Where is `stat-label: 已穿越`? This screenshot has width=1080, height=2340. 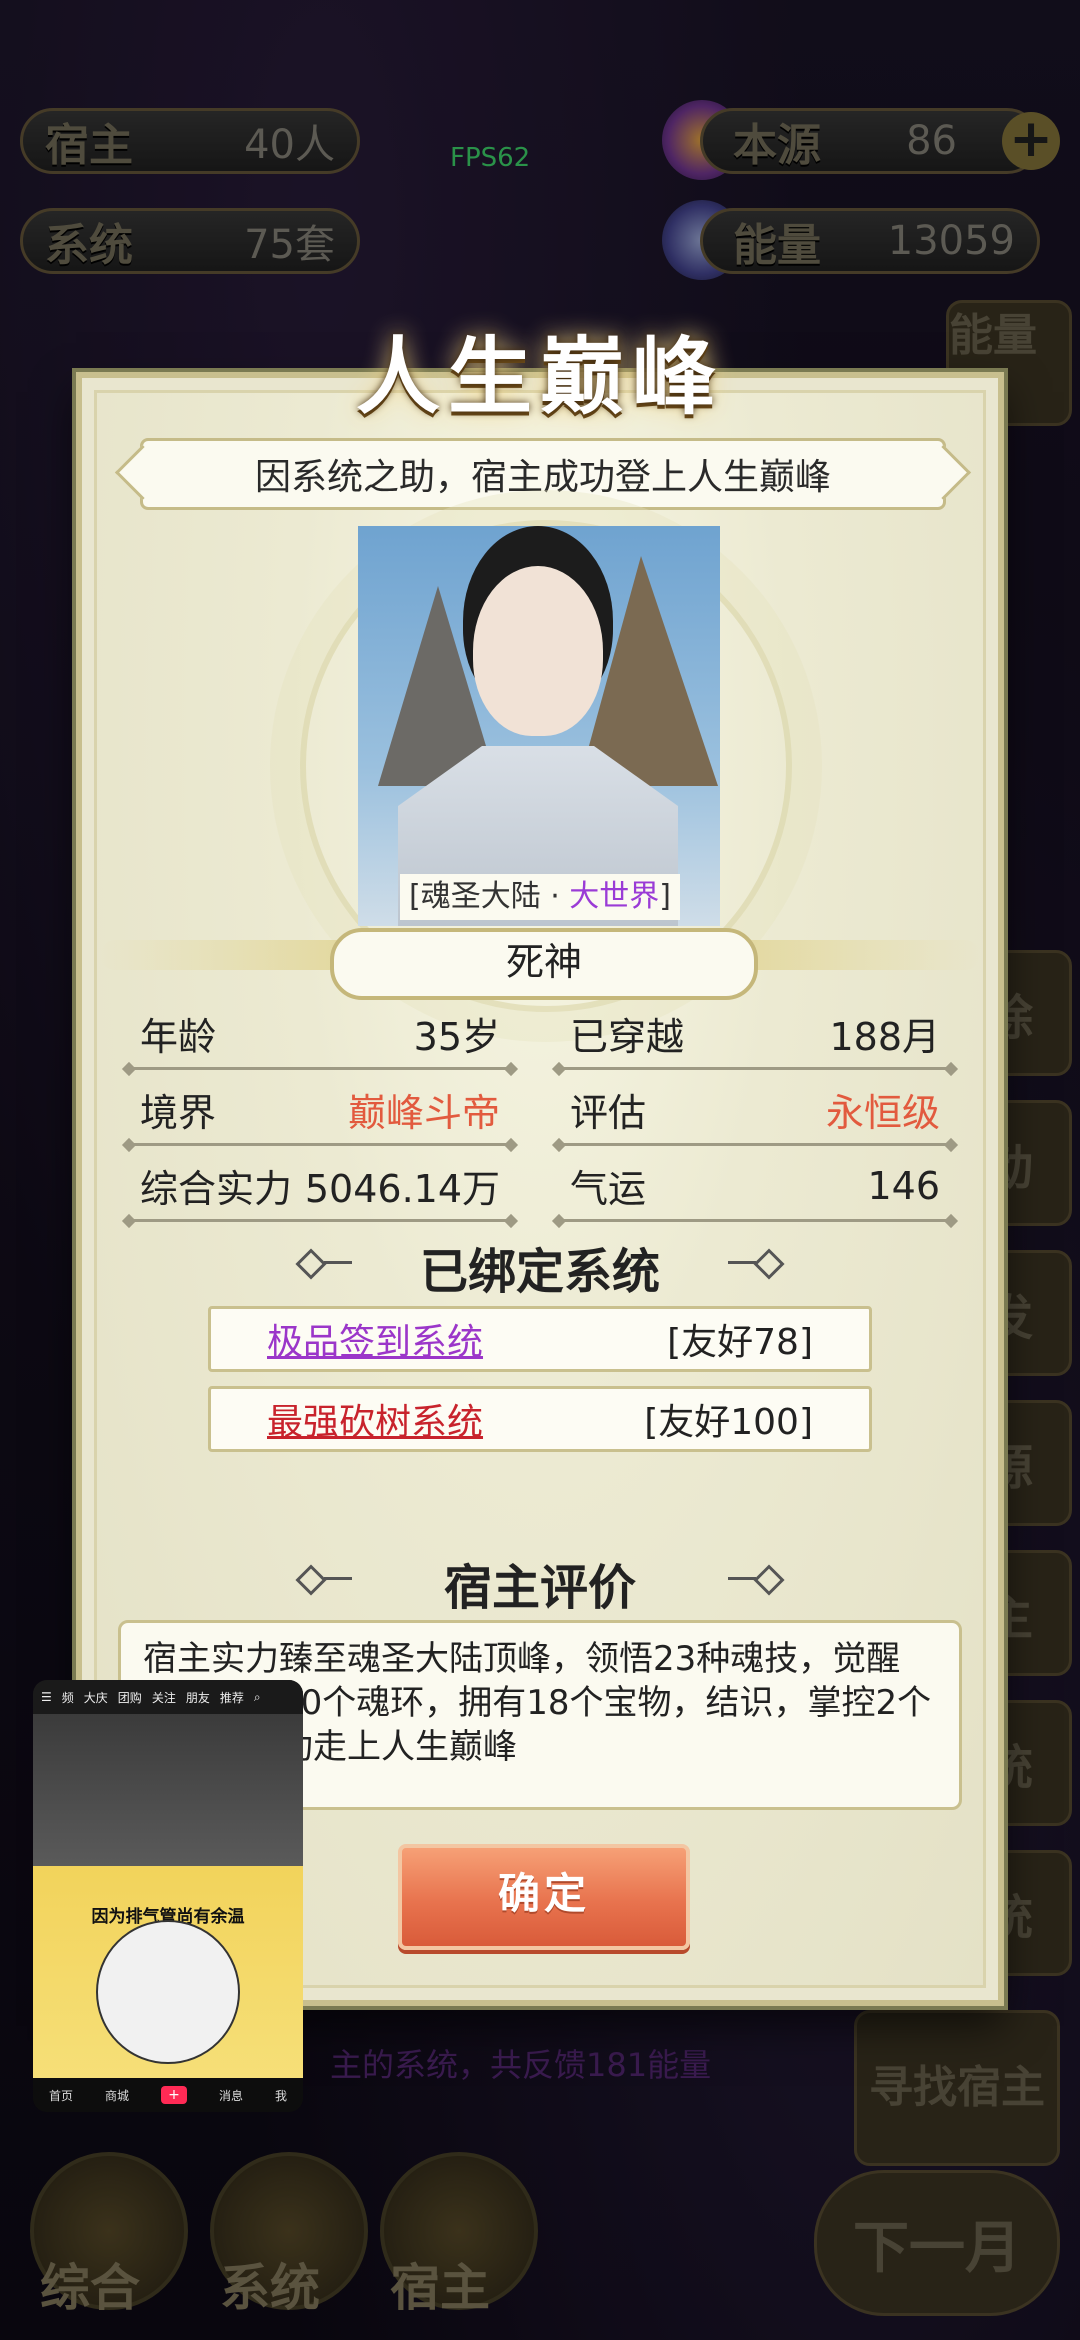 stat-label: 已穿越 is located at coordinates (627, 1037).